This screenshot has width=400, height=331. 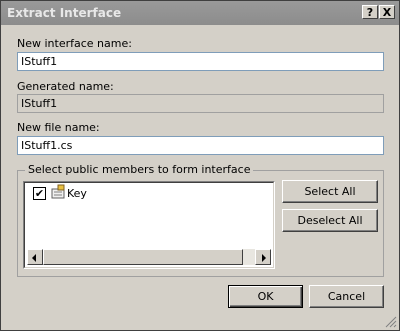 I want to click on generated-name-field, so click(x=200, y=103).